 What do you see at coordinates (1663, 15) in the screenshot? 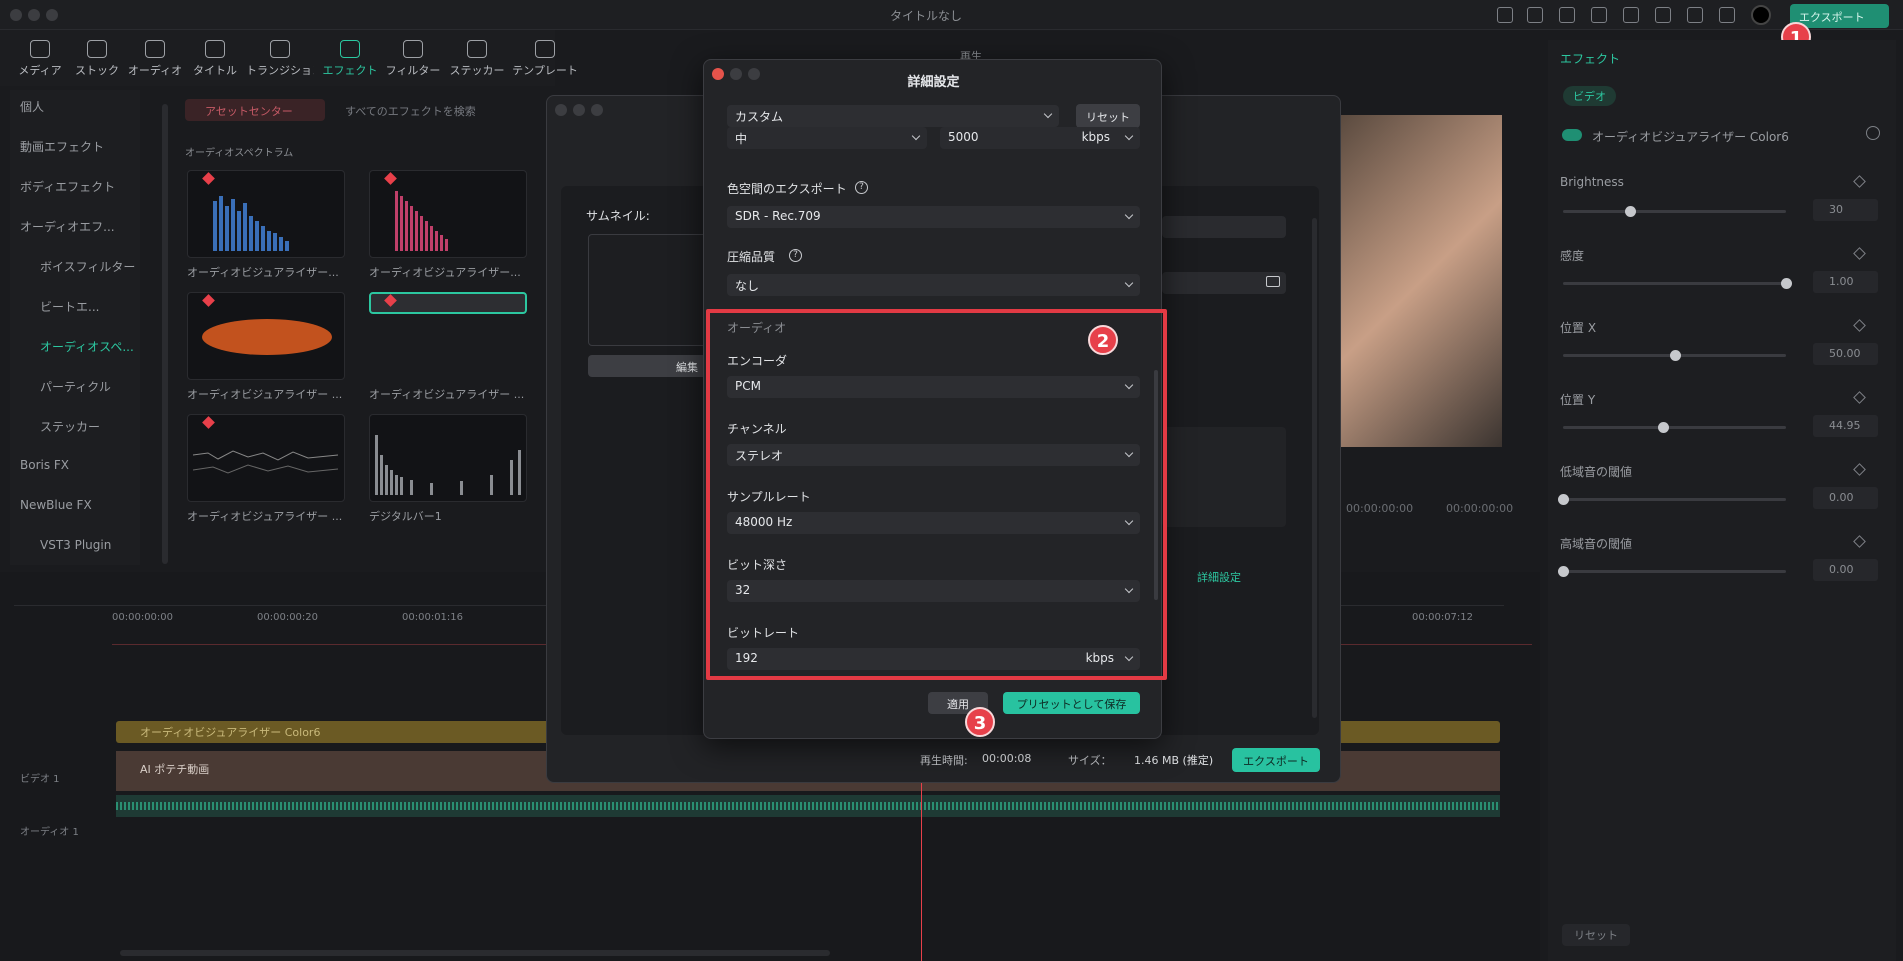
I see `cloud-icon` at bounding box center [1663, 15].